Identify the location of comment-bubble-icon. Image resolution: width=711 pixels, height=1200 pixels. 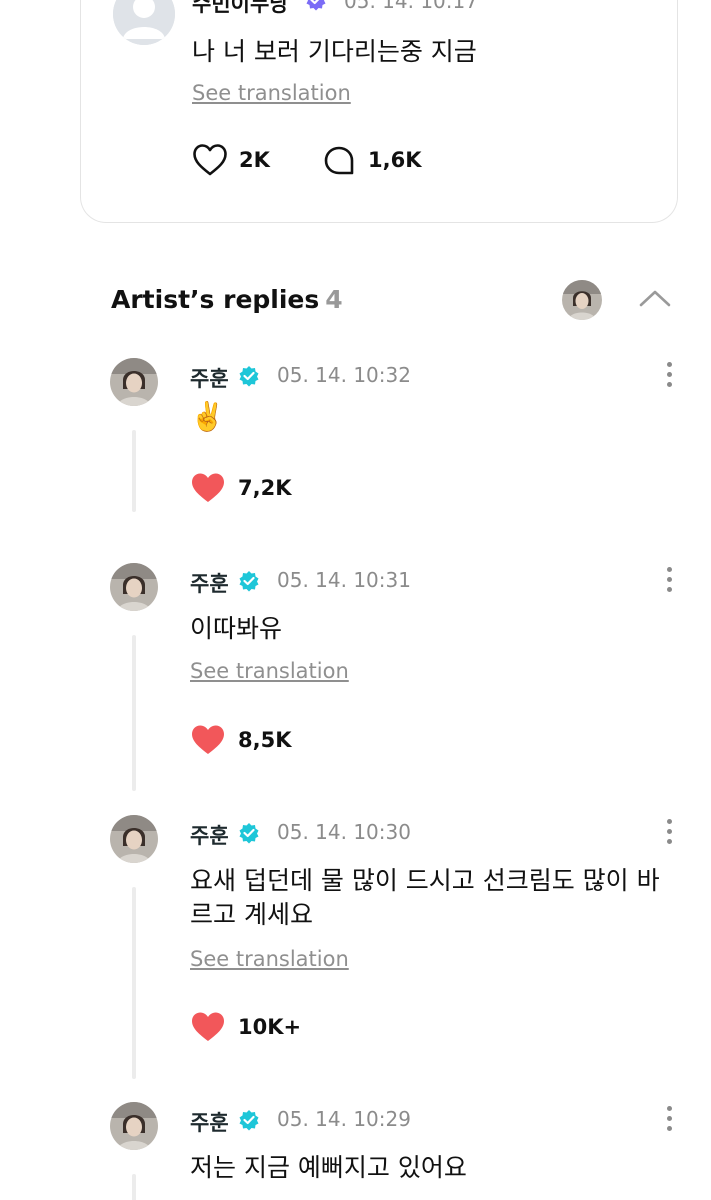
(339, 161).